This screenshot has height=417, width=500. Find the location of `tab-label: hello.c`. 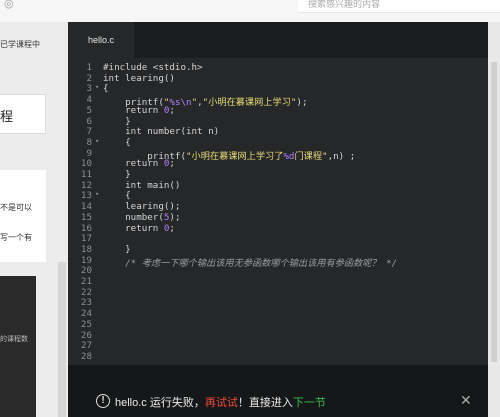

tab-label: hello.c is located at coordinates (101, 40).